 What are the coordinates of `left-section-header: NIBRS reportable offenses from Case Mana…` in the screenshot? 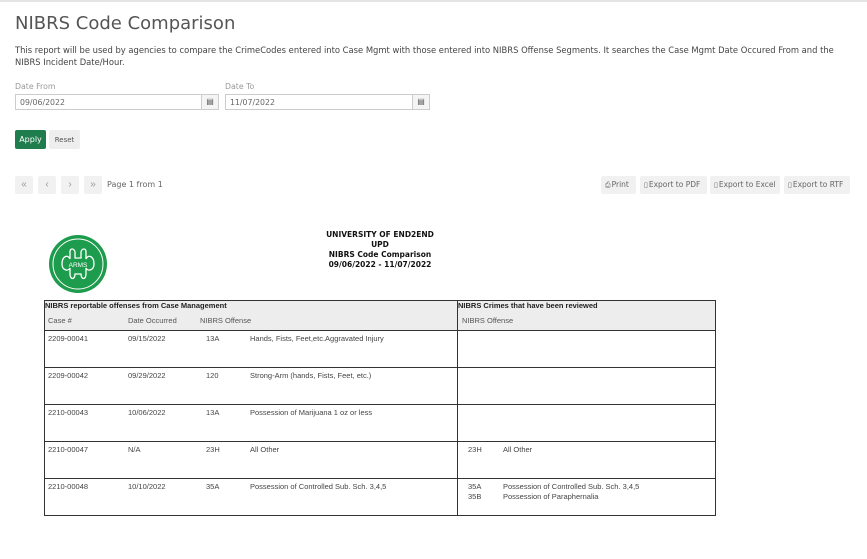 It's located at (251, 308).